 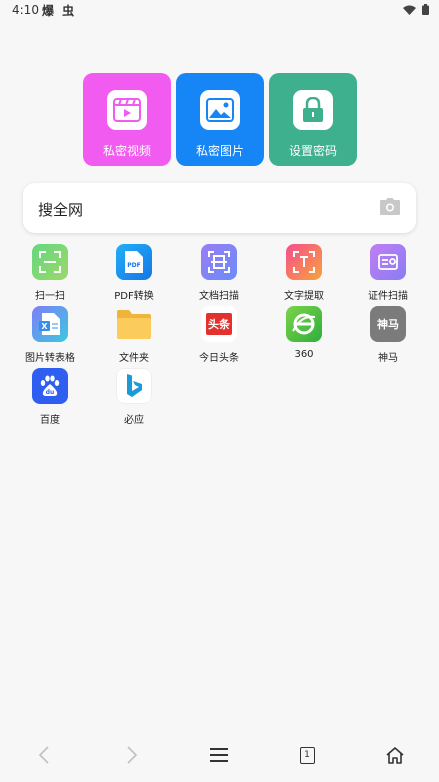 I want to click on shenma-logo-text: 神马, so click(x=388, y=324).